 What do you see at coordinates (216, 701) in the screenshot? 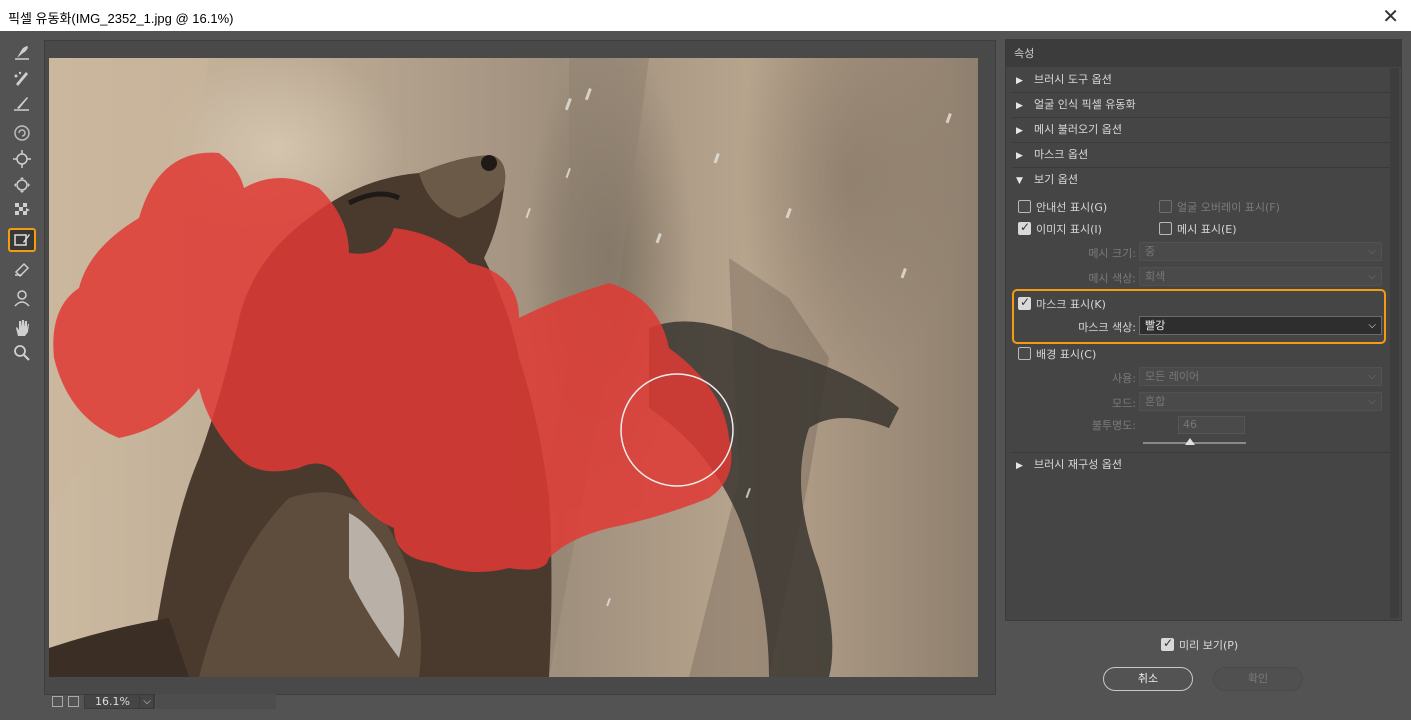
I see `zoom-track` at bounding box center [216, 701].